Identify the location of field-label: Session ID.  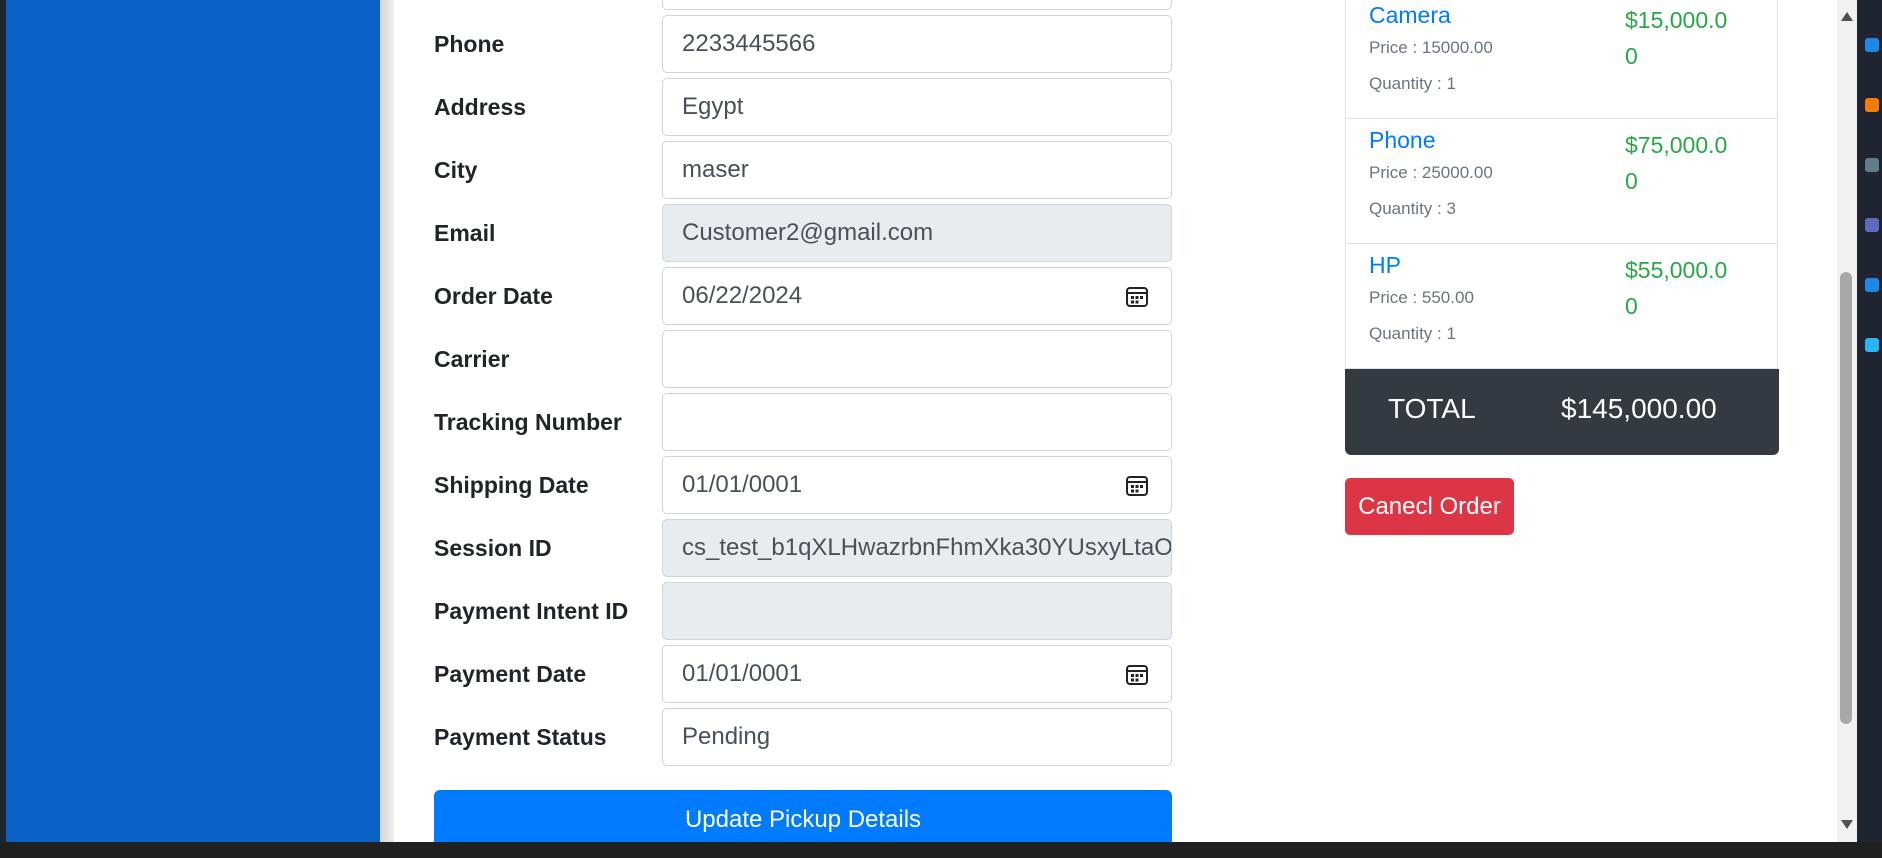
(493, 548).